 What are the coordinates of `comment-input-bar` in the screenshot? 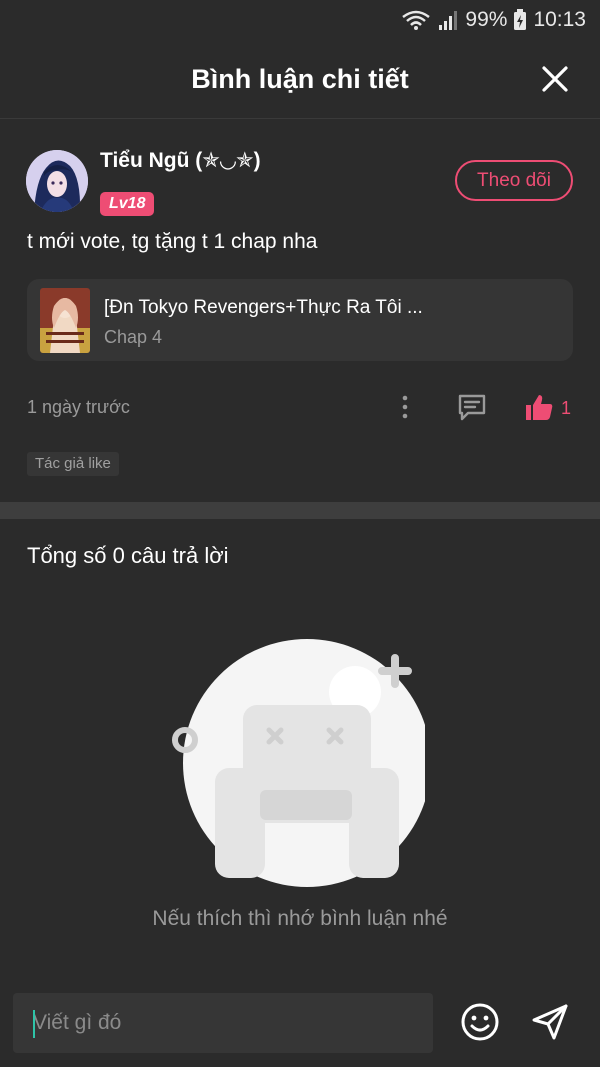 It's located at (300, 1023).